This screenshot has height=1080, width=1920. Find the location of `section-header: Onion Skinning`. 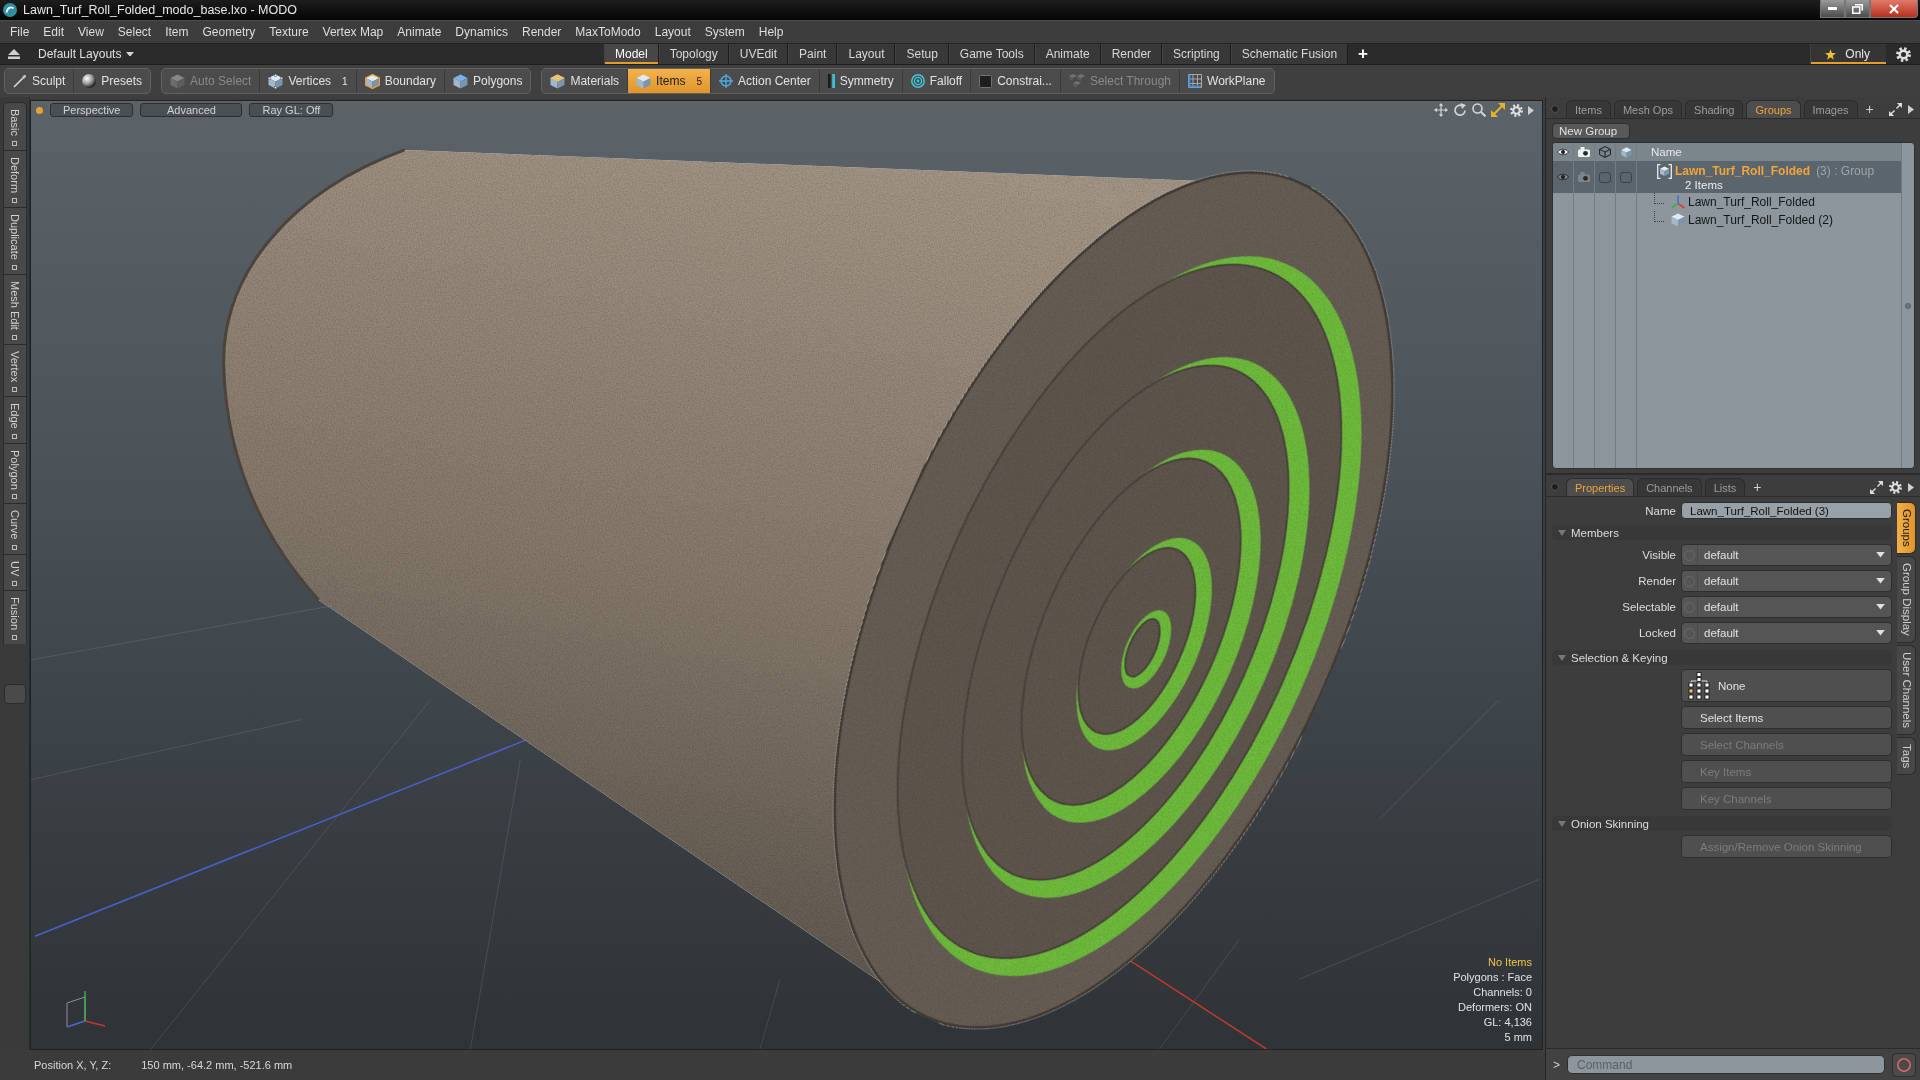

section-header: Onion Skinning is located at coordinates (1722, 823).